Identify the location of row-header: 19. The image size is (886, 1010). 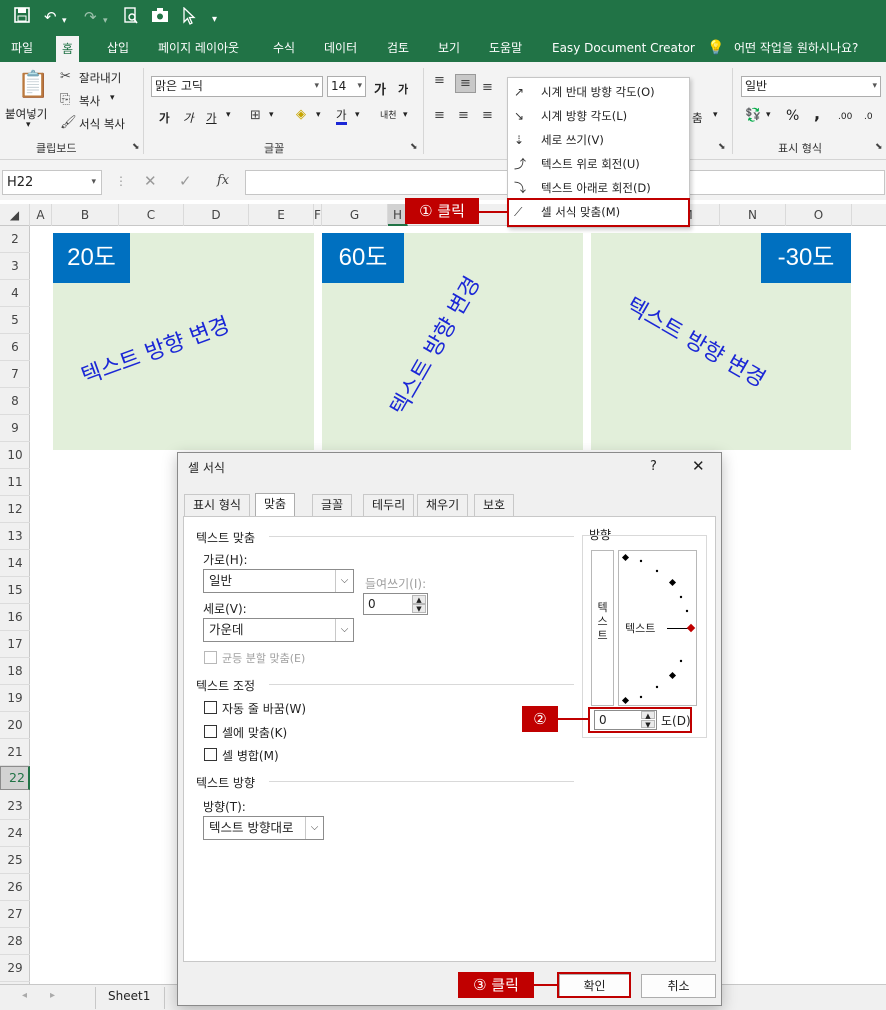
(15, 698).